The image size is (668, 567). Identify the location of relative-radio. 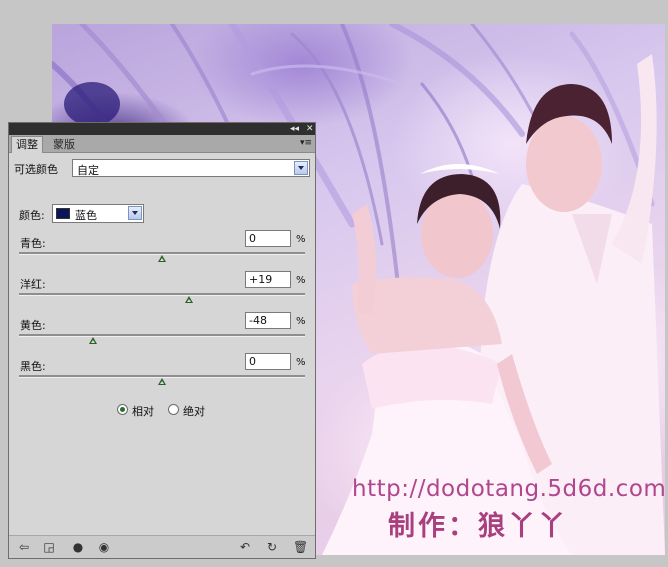
(122, 409).